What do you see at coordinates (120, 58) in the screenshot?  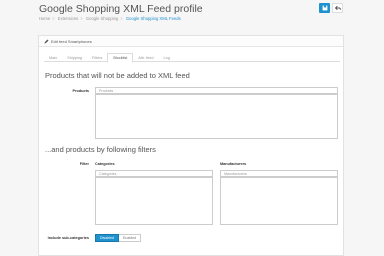 I see `tab-blocklist: Blocklist` at bounding box center [120, 58].